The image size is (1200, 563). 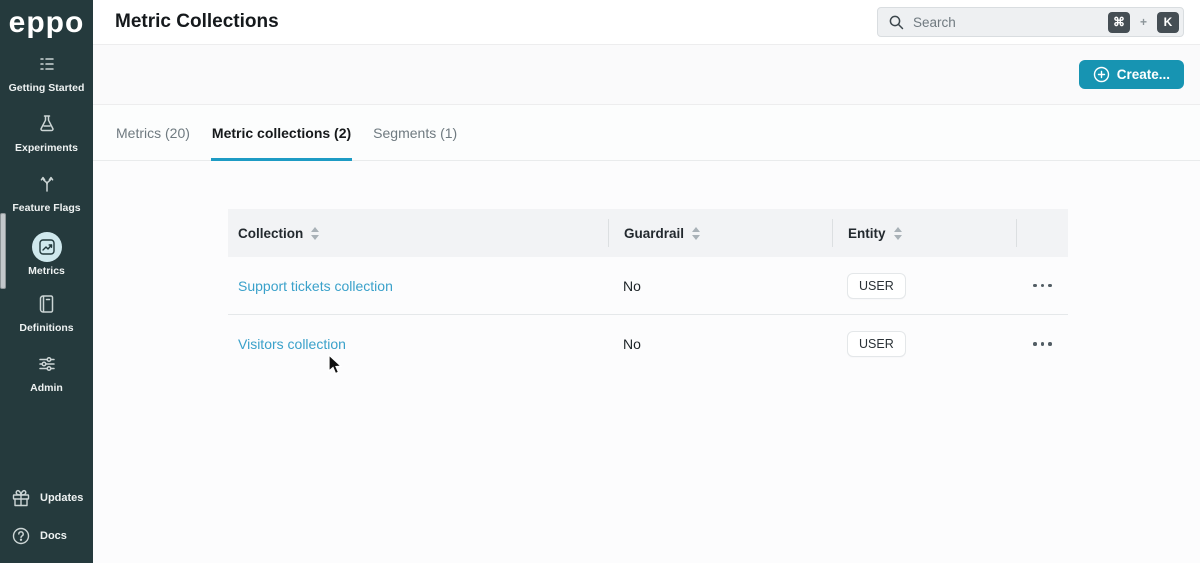 I want to click on sidebar-item-label: Metrics, so click(x=46, y=271).